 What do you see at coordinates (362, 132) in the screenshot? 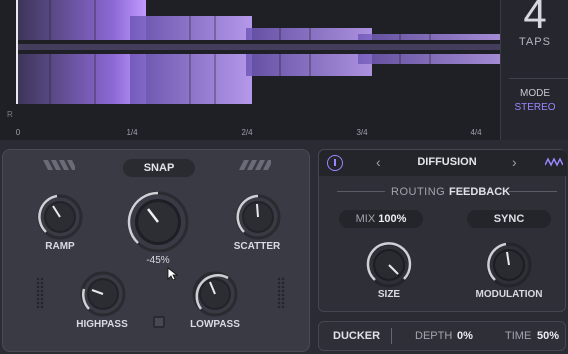
I see `tick-label: 3/4` at bounding box center [362, 132].